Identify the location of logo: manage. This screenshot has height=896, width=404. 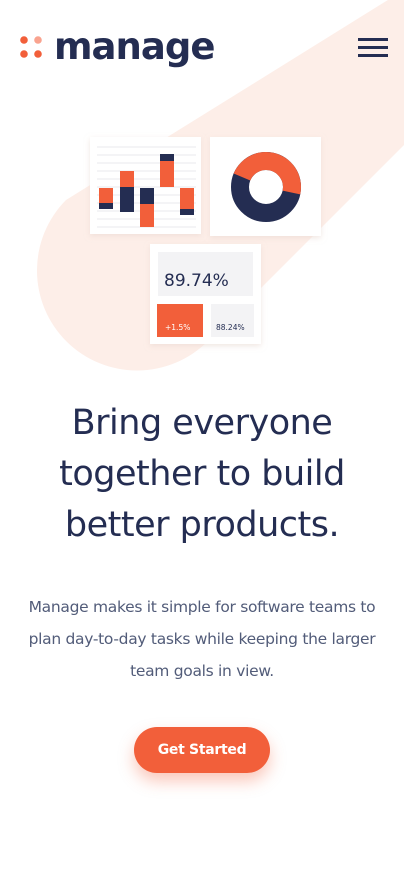
(117, 46).